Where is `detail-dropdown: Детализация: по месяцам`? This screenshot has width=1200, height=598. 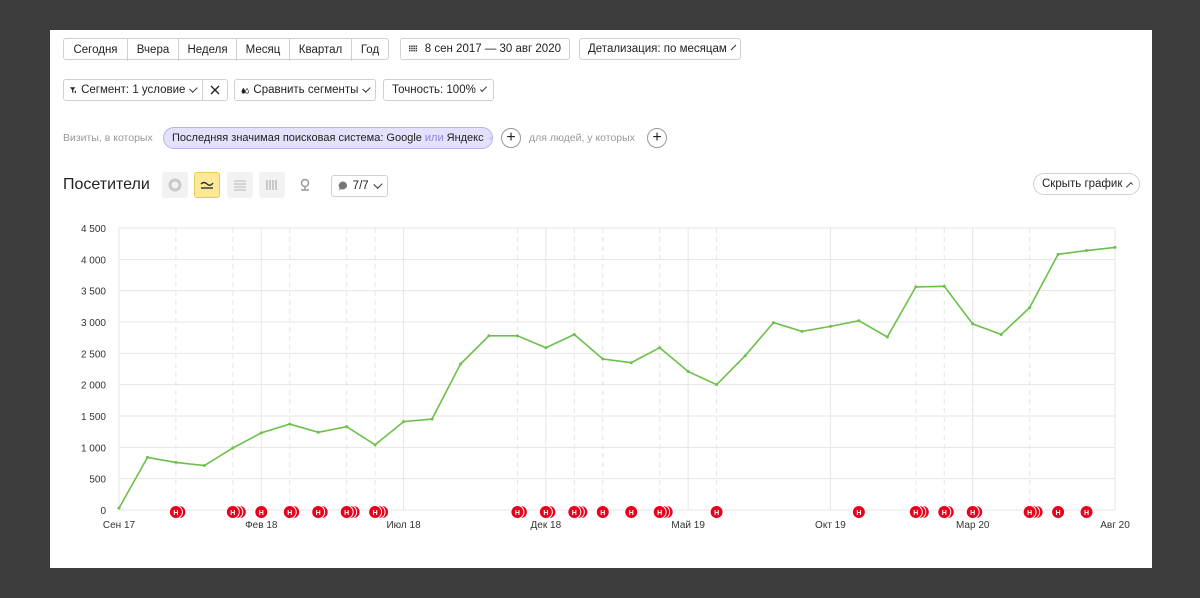
detail-dropdown: Детализация: по месяцам is located at coordinates (660, 49).